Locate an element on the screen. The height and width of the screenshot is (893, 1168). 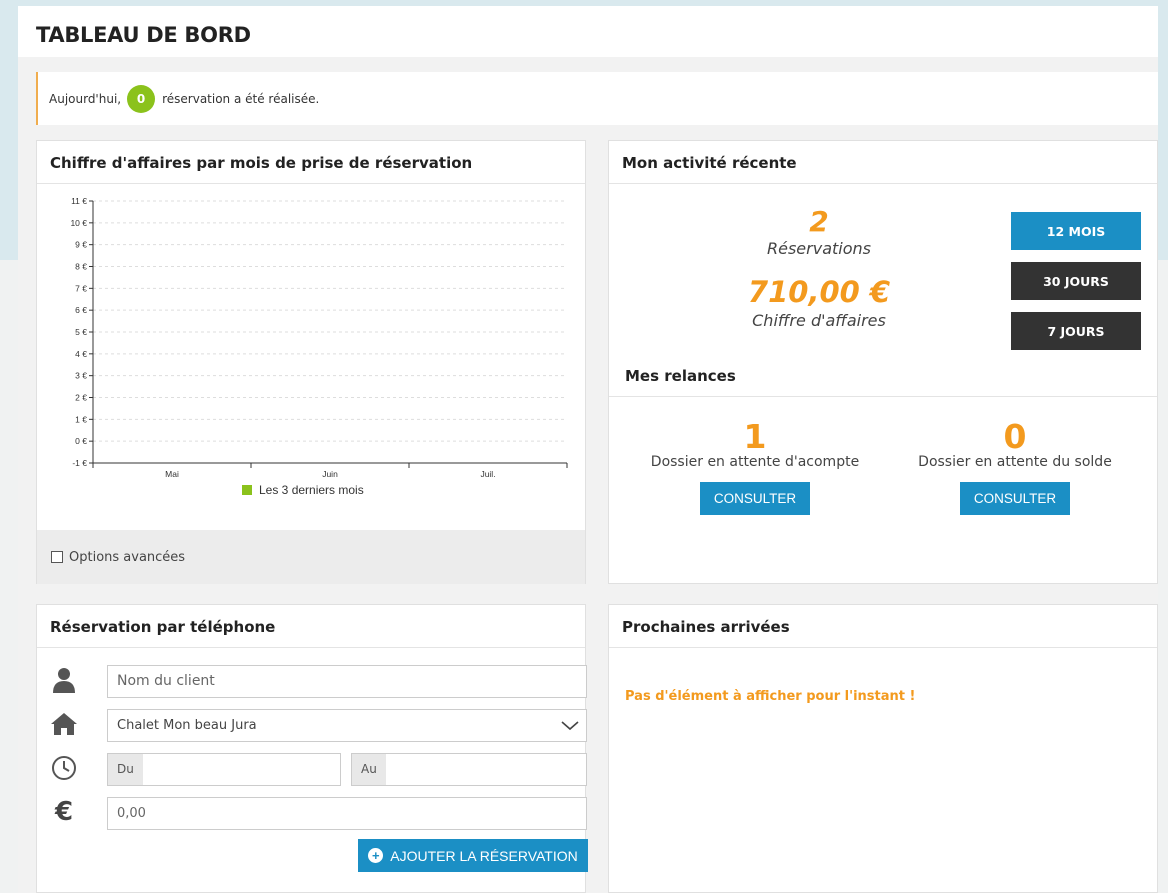
reminder-balance-count: 0 is located at coordinates (1015, 436).